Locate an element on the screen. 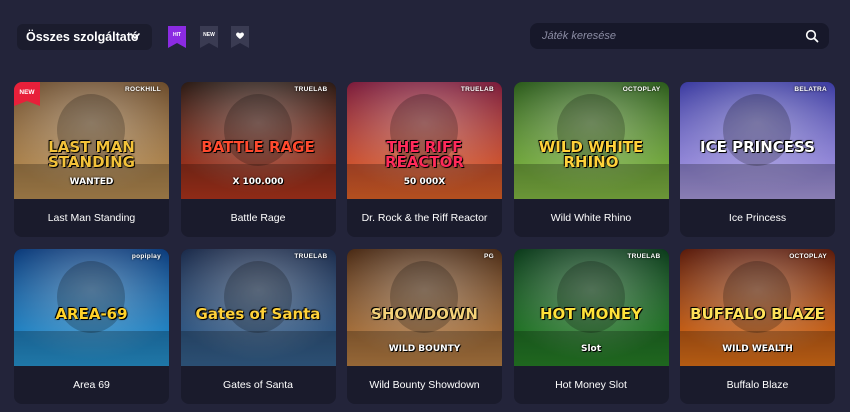 The width and height of the screenshot is (850, 412). game-logo-subtext: WILD WEALTH is located at coordinates (757, 349).